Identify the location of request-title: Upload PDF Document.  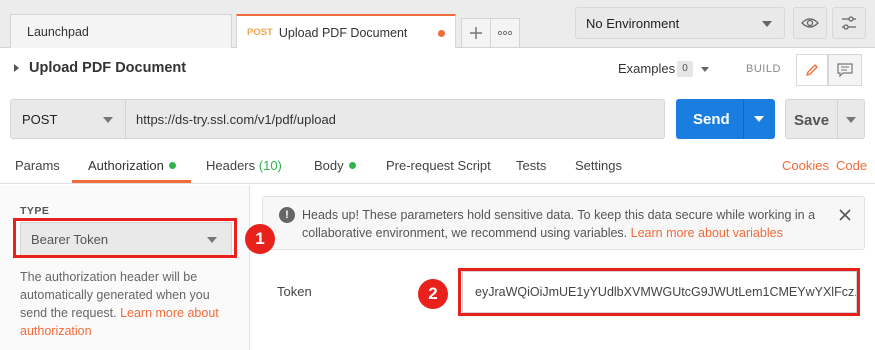
(107, 68).